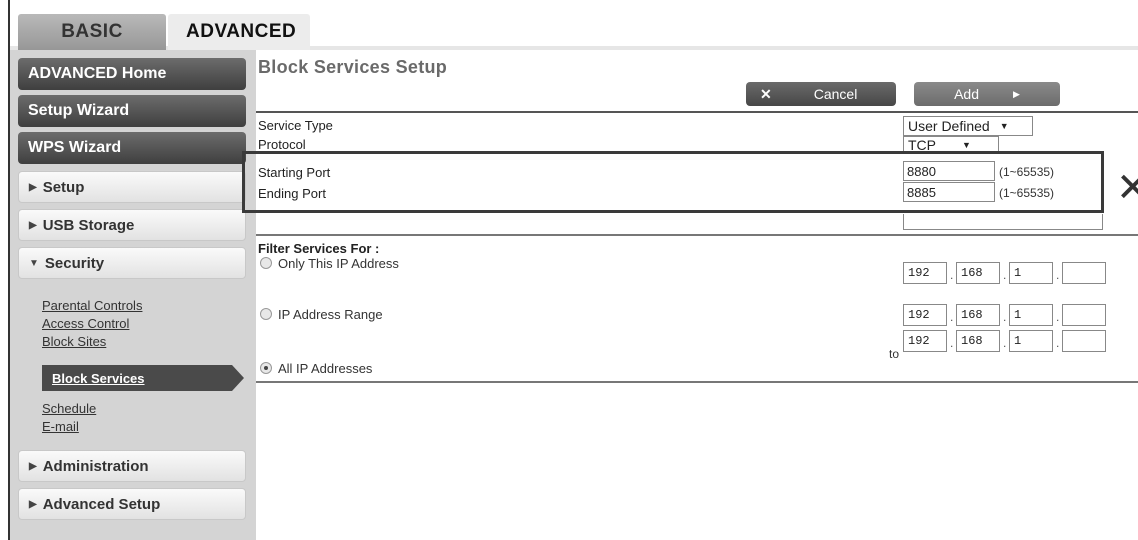  I want to click on play-icon: ▶, so click(1016, 93).